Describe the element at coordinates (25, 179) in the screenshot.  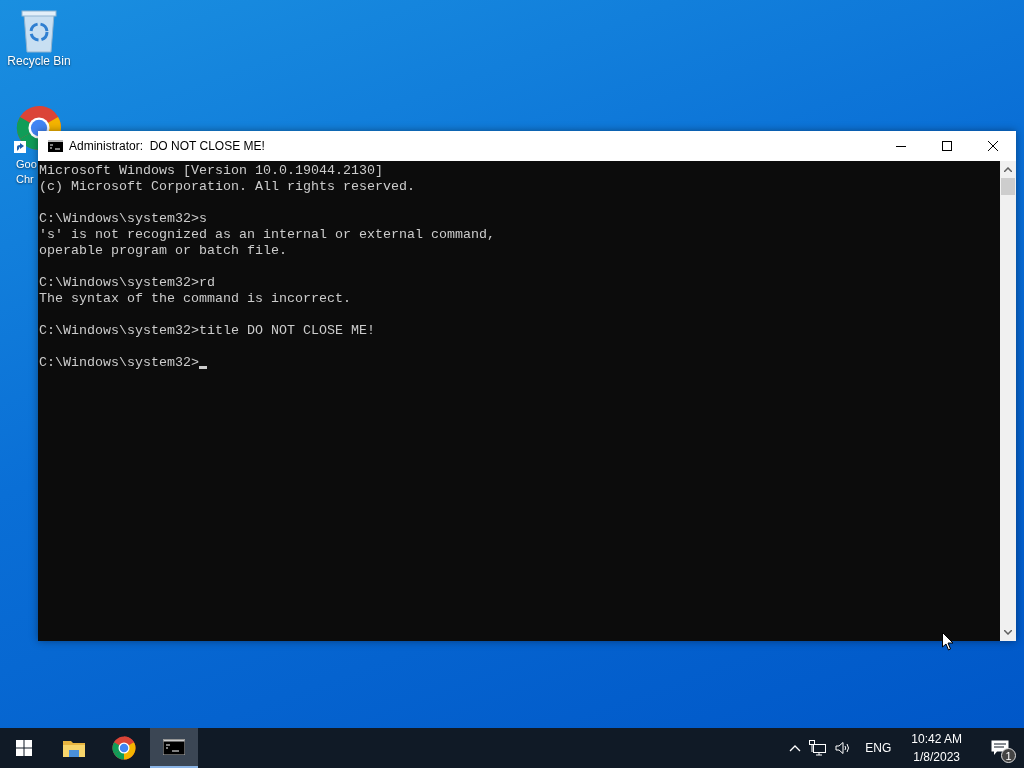
I see `icon-label: Chr` at that location.